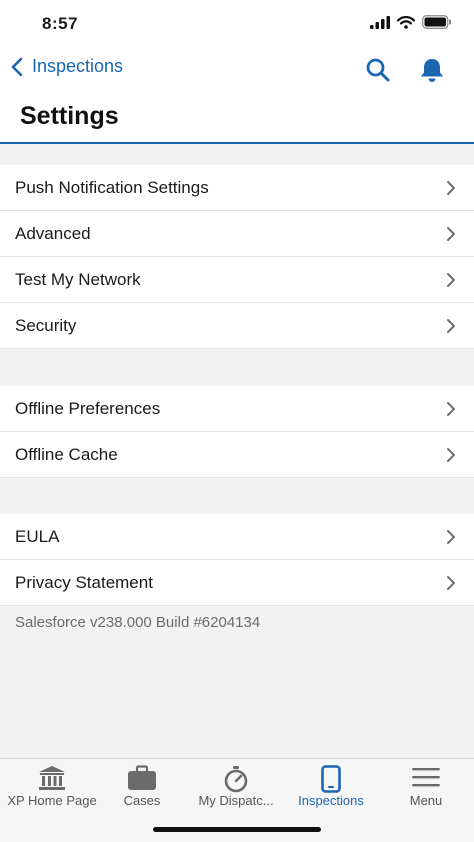  I want to click on advanced-item: Advanced, so click(237, 234).